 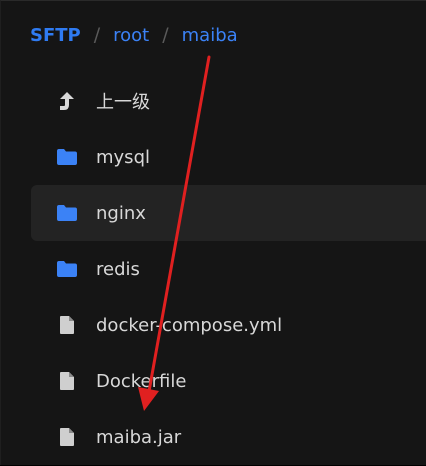 I want to click on file-row-mysql: mysql, so click(x=228, y=157).